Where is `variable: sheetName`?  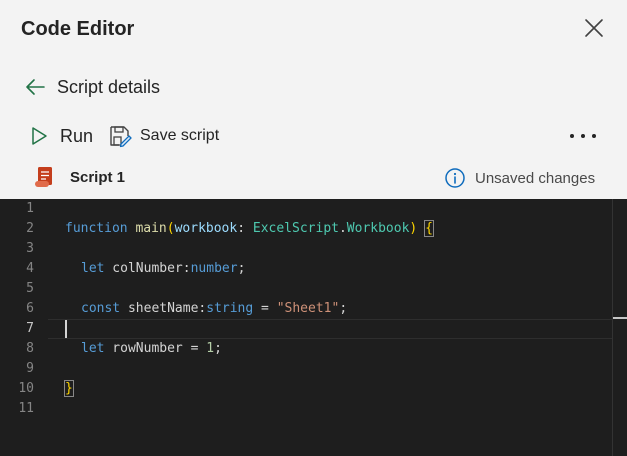 variable: sheetName is located at coordinates (159, 308).